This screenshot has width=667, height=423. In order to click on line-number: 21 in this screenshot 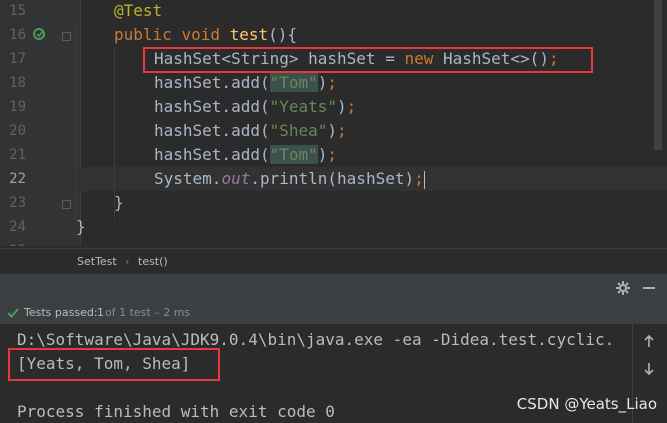, I will do `click(17, 155)`.